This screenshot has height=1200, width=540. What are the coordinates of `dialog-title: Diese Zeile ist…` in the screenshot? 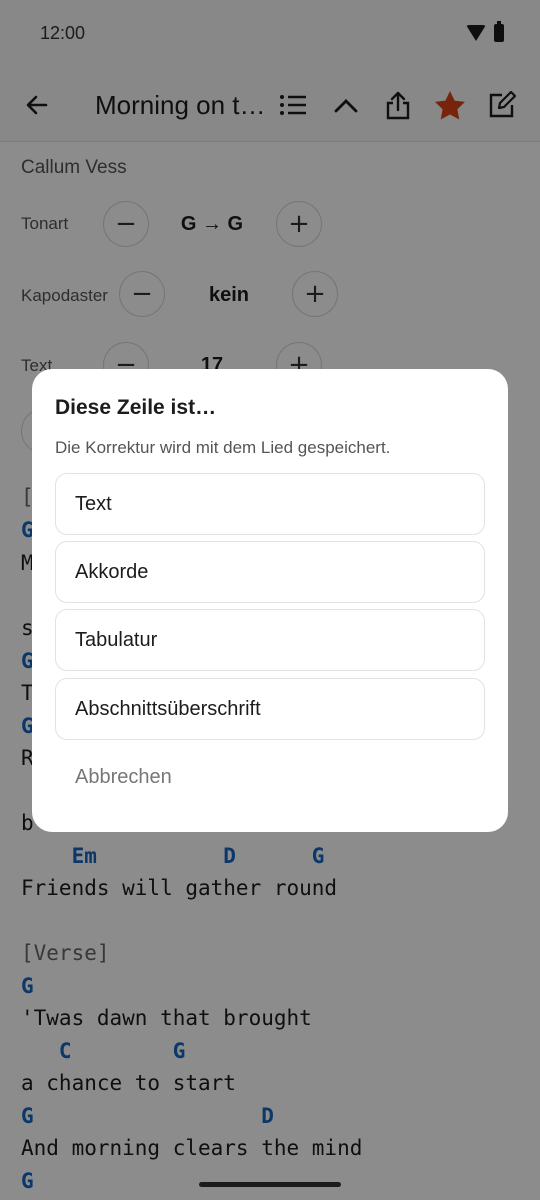 It's located at (136, 407).